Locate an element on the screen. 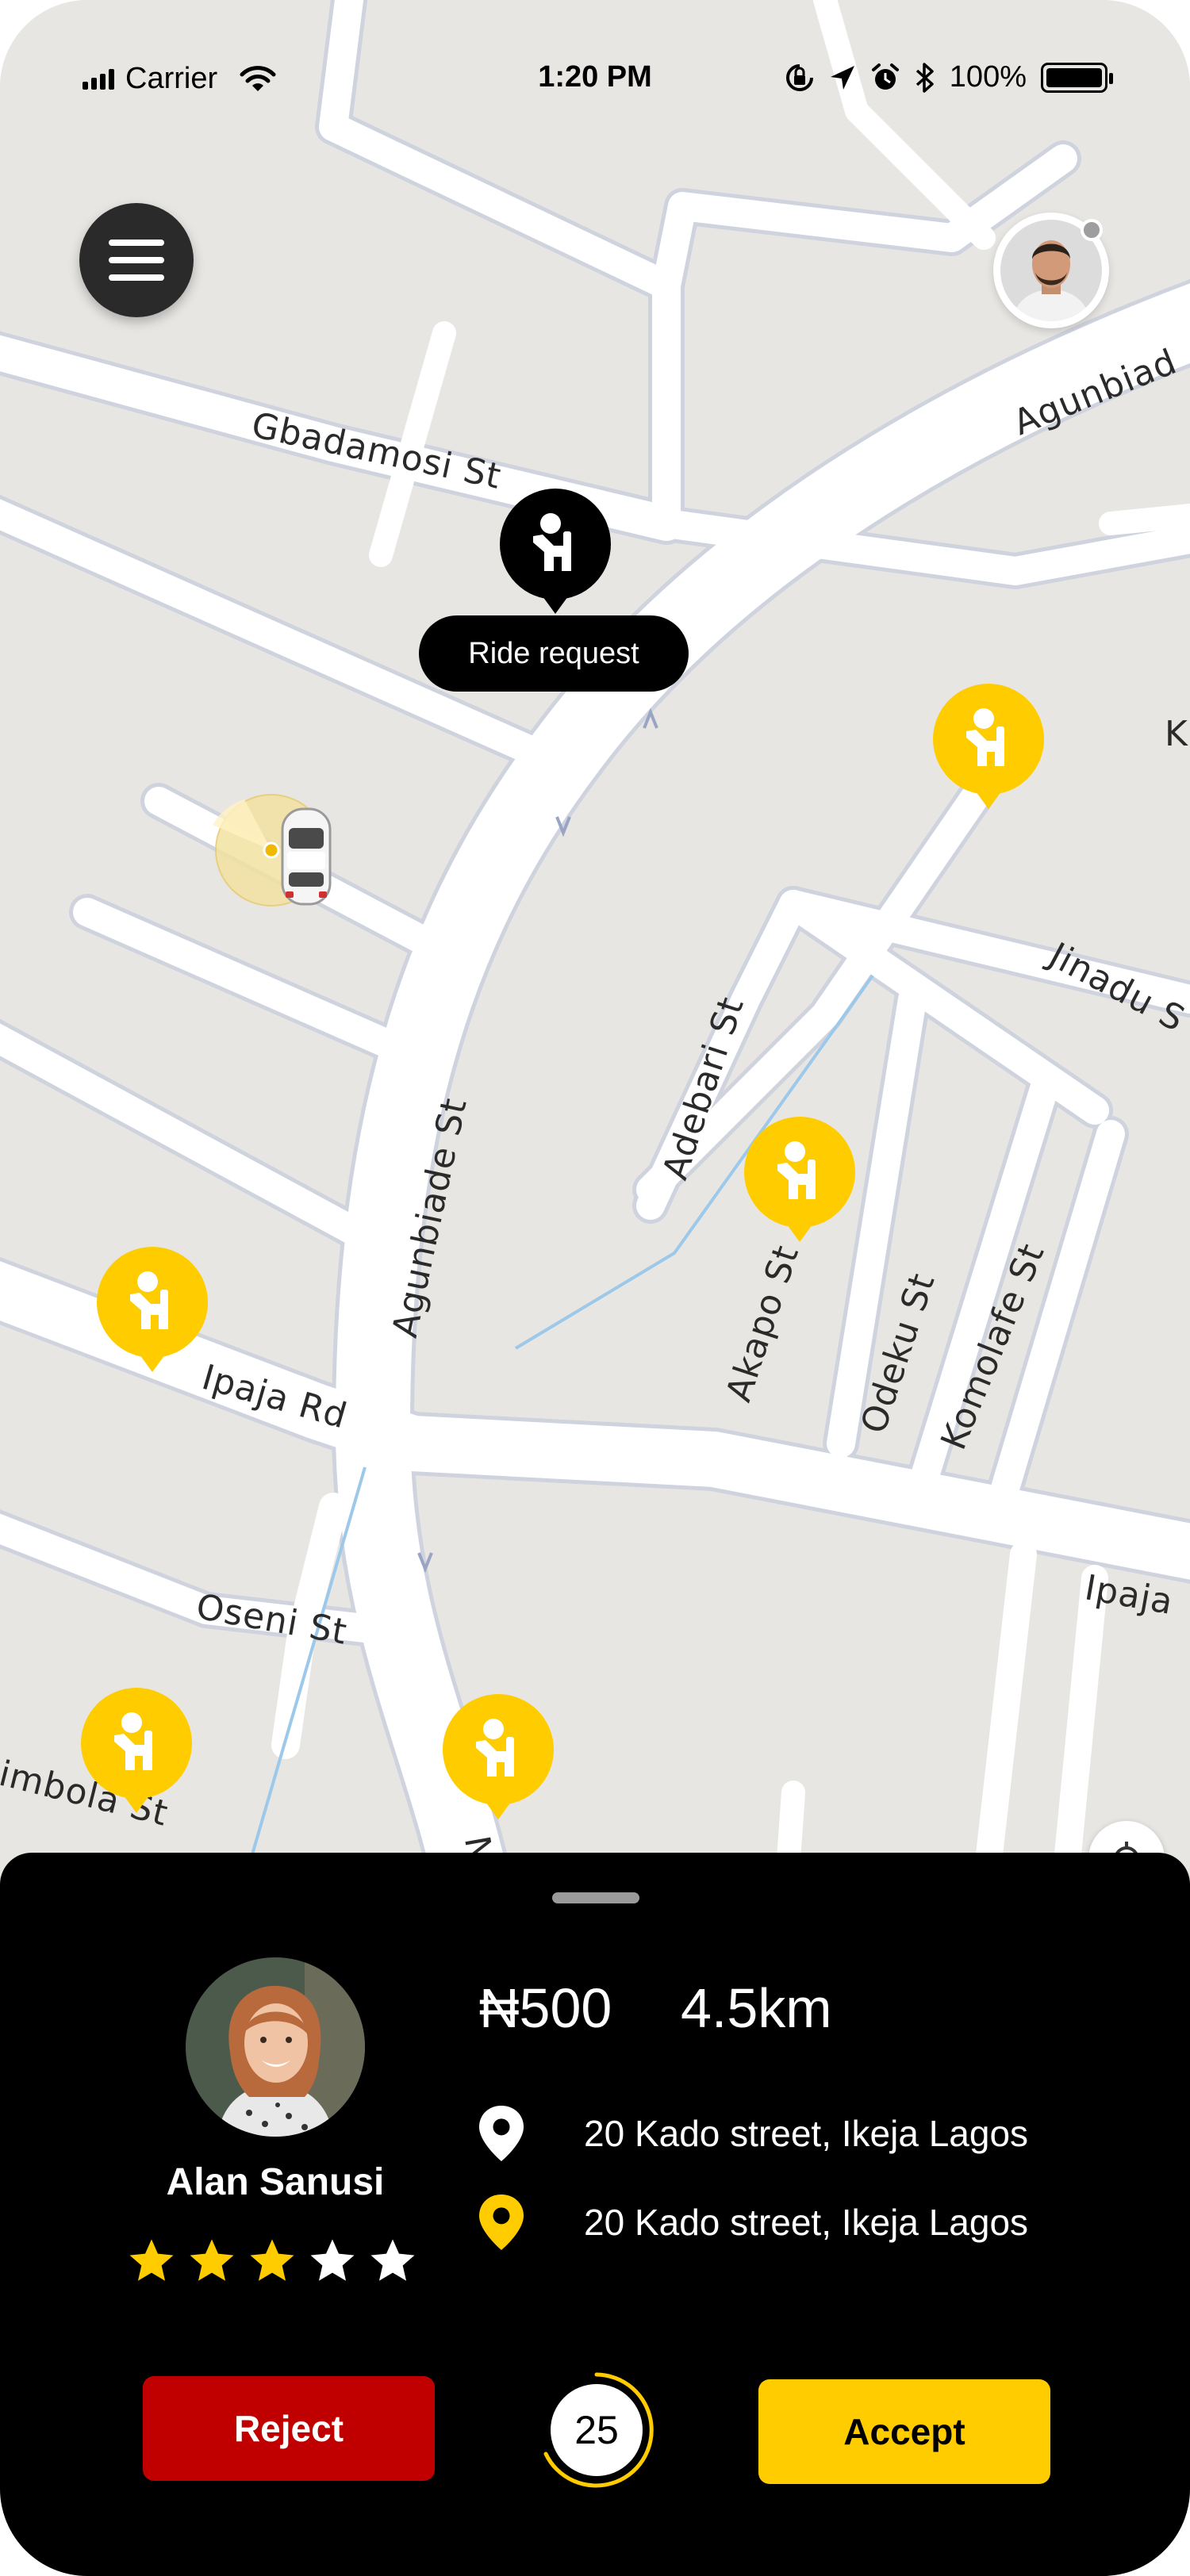 The width and height of the screenshot is (1190, 2576). ride-request-pin is located at coordinates (555, 556).